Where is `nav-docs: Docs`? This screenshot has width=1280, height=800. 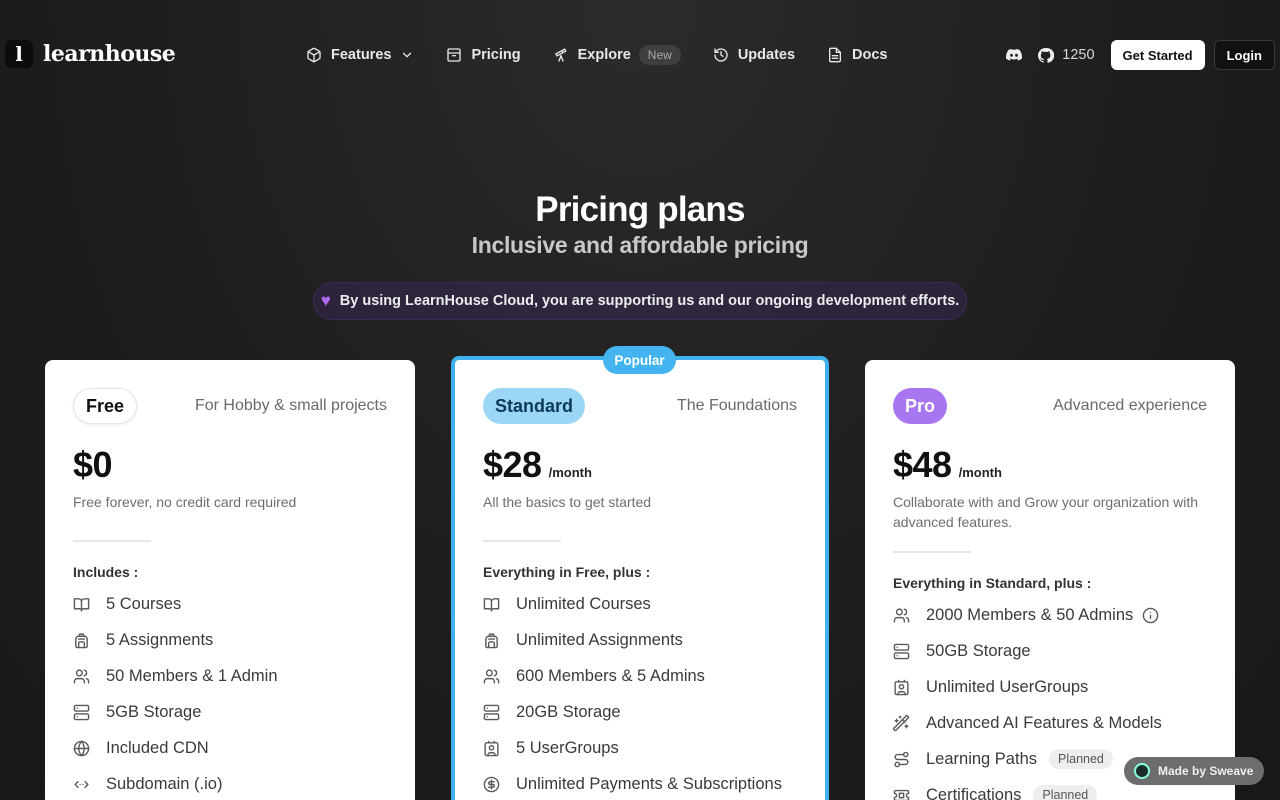 nav-docs: Docs is located at coordinates (857, 55).